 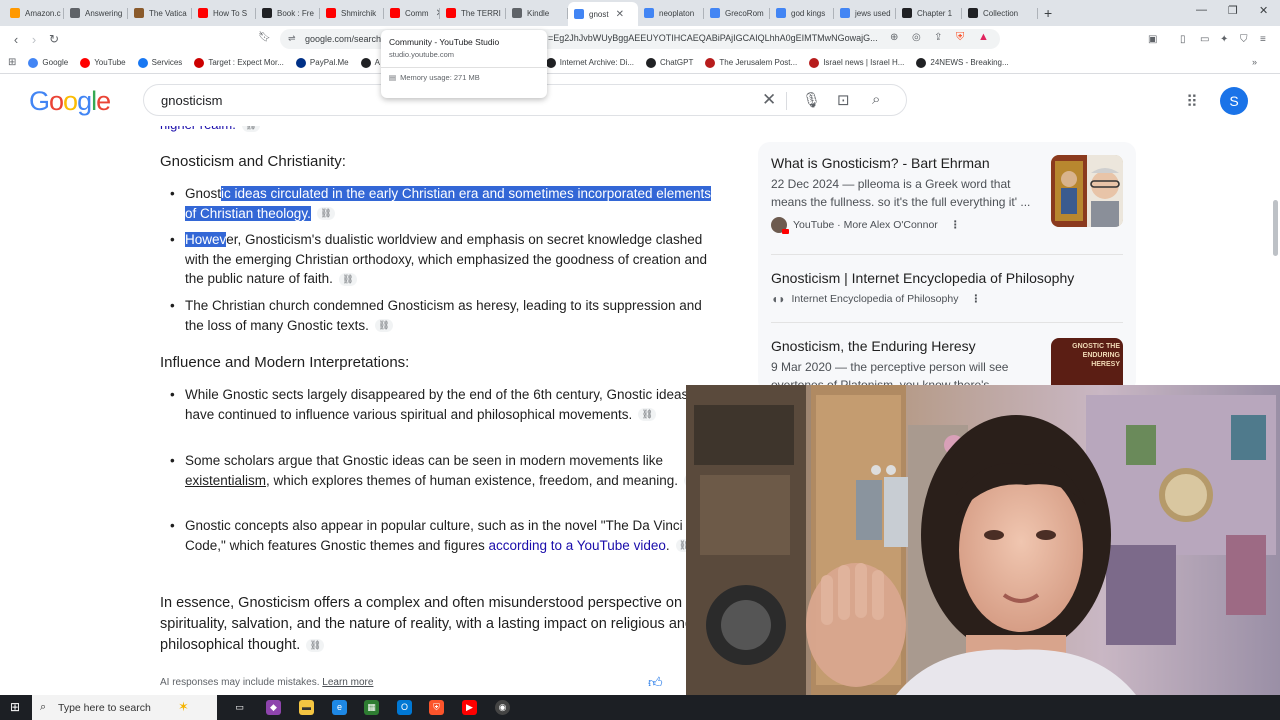 I want to click on browser-tab: Collection, so click(x=1000, y=13).